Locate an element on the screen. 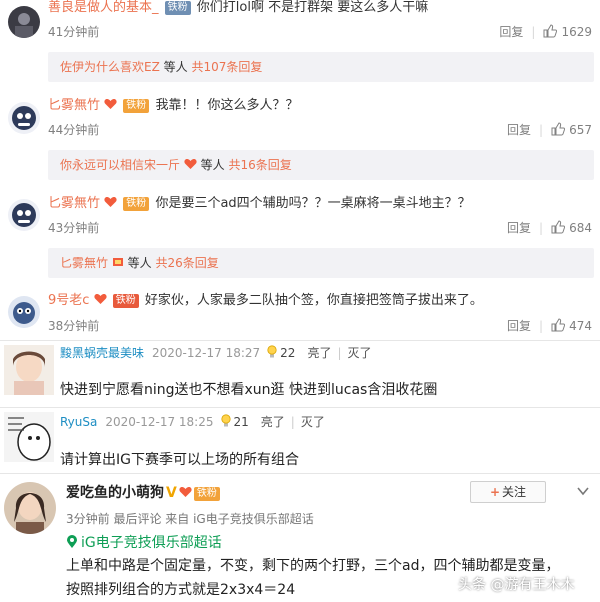 This screenshot has width=600, height=602. like-button: 657 is located at coordinates (571, 129).